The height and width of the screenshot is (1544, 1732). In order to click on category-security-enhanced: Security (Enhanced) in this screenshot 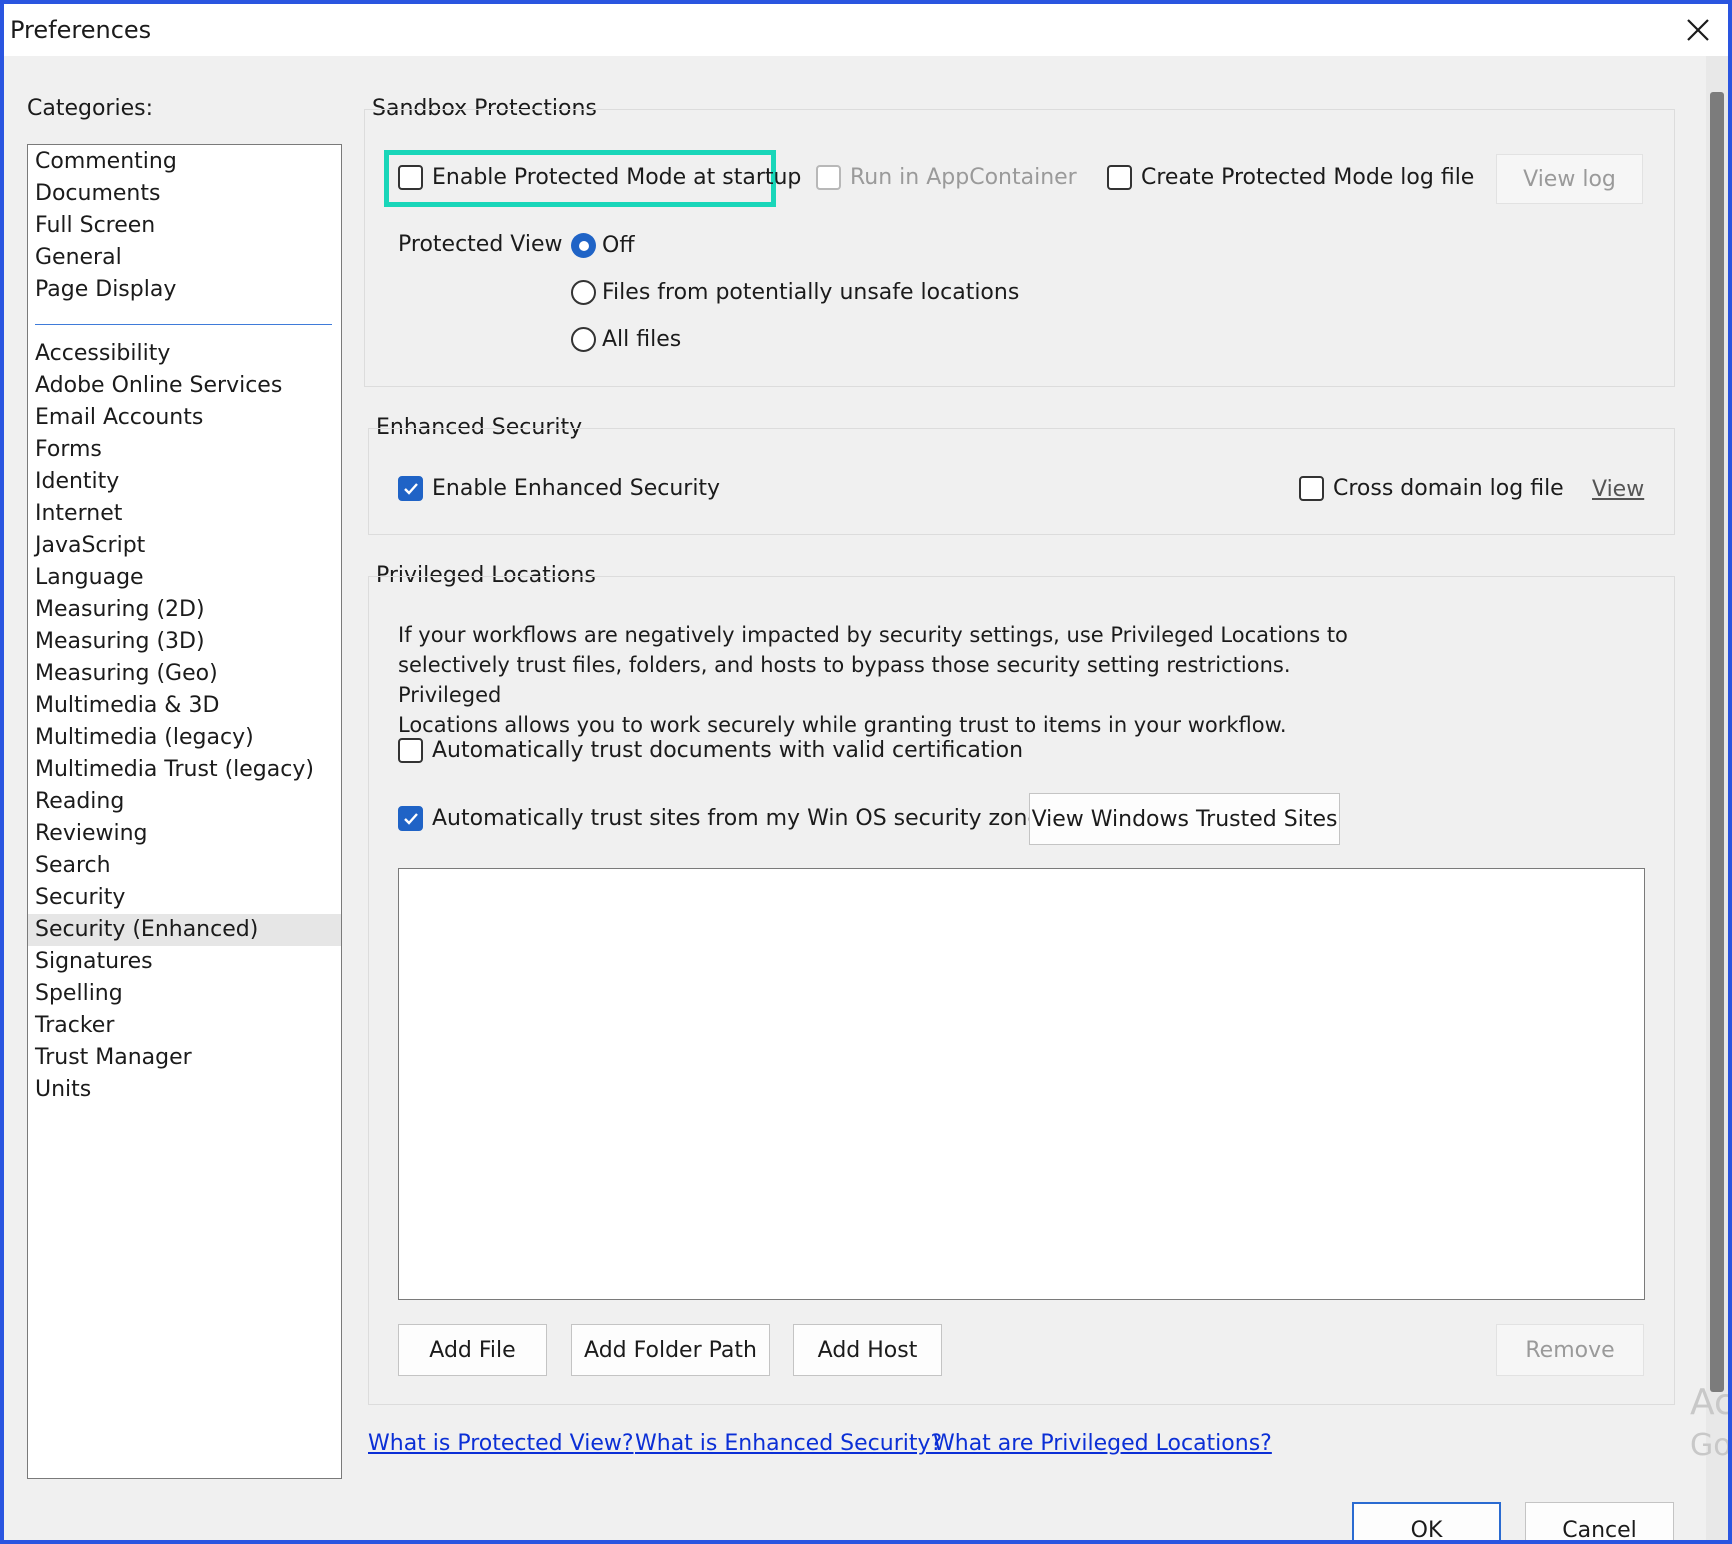, I will do `click(184, 930)`.